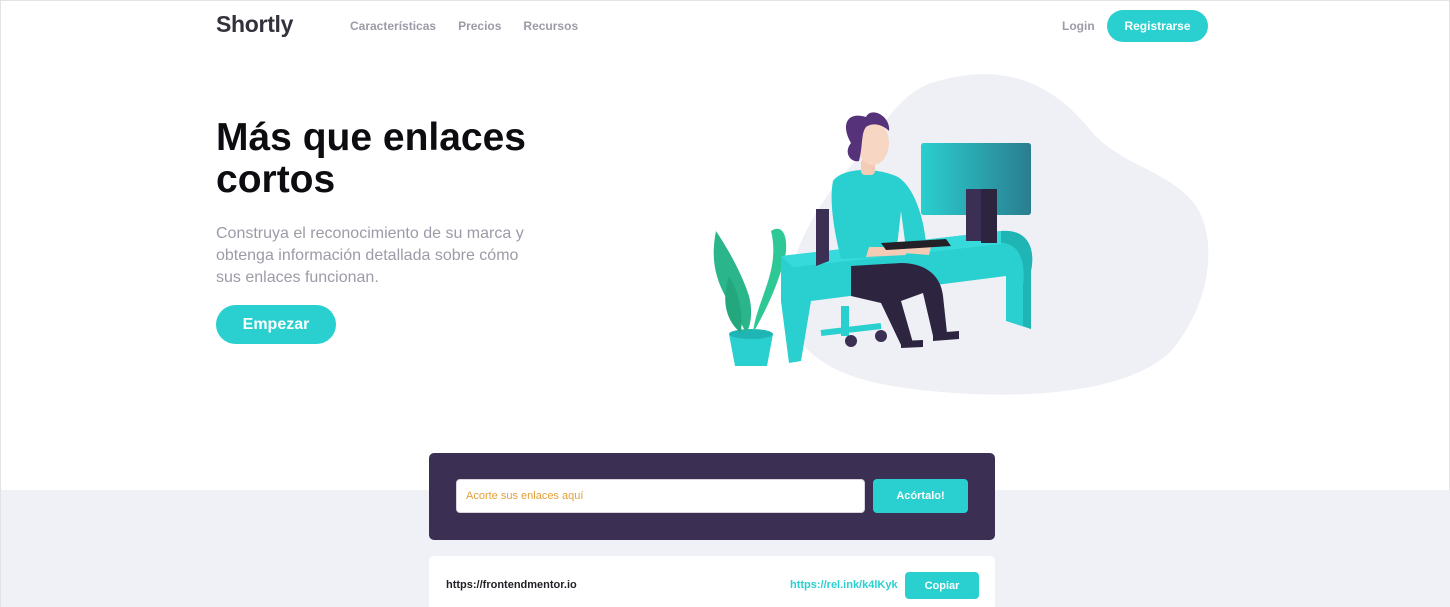  What do you see at coordinates (393, 26) in the screenshot?
I see `nav-link-caracteristicas: Características` at bounding box center [393, 26].